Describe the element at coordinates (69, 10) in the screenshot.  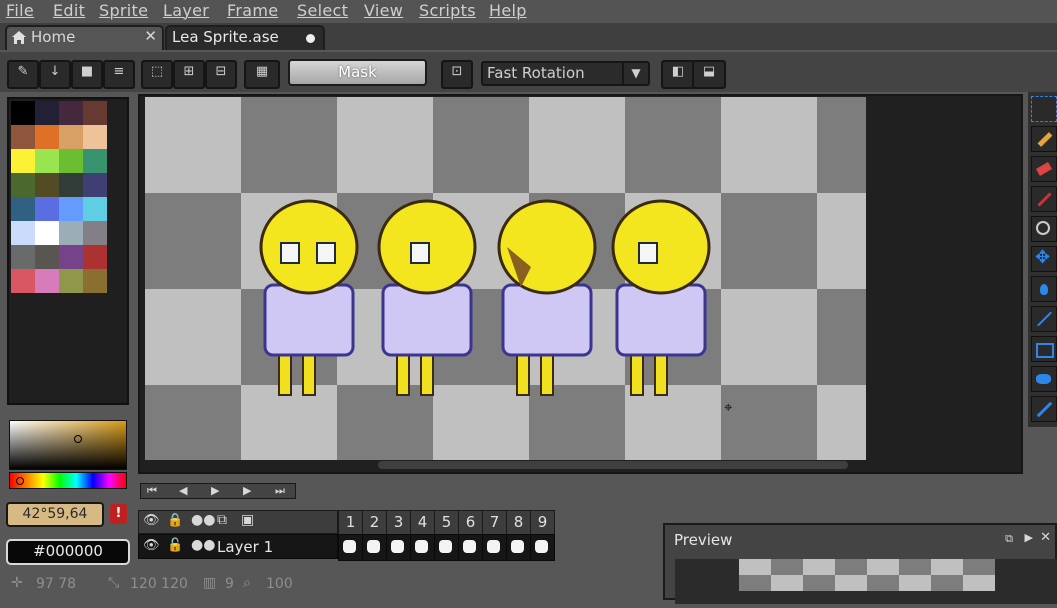
I see `menu-edit: Edit` at that location.